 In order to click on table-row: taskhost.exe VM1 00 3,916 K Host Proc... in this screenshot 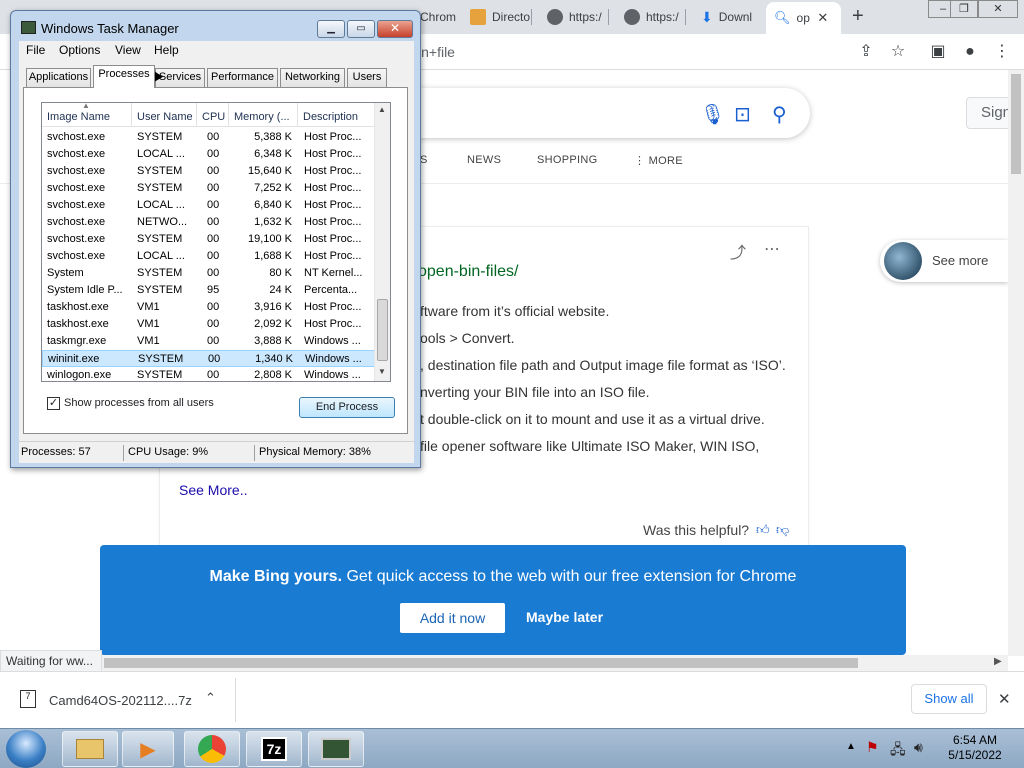, I will do `click(208, 307)`.